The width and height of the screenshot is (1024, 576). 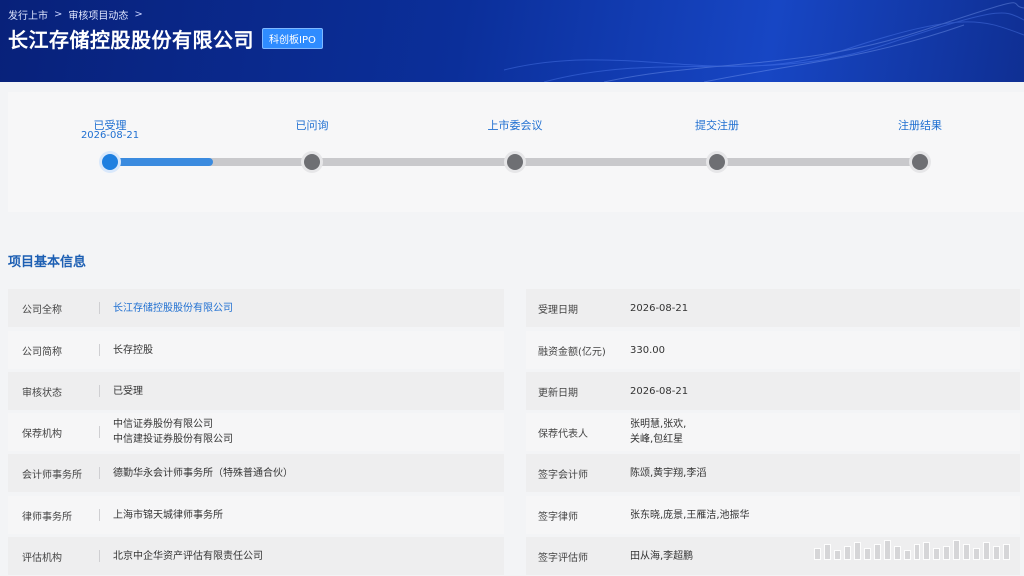 I want to click on board-tag-badge: 科创板IPO, so click(x=292, y=38).